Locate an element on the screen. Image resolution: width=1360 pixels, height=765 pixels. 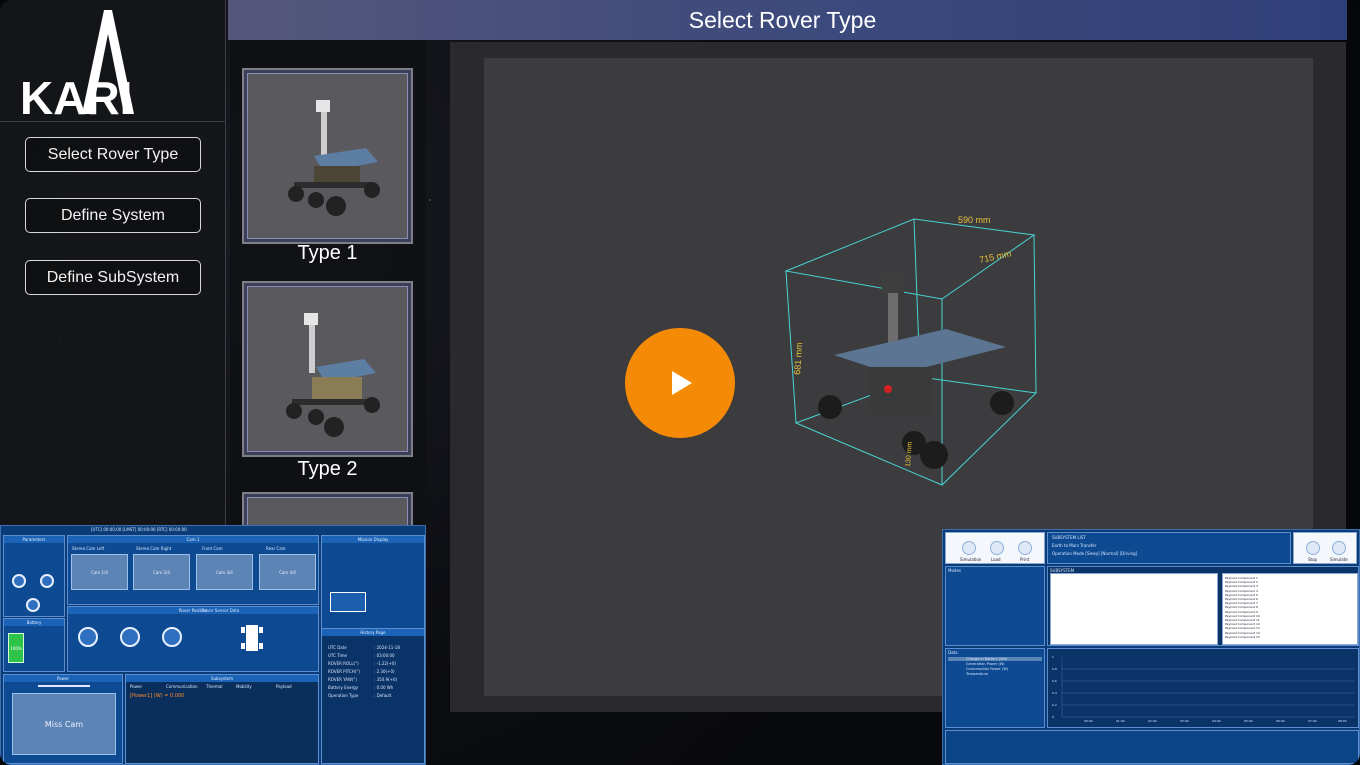
pitch-gauge-icon is located at coordinates (130, 637).